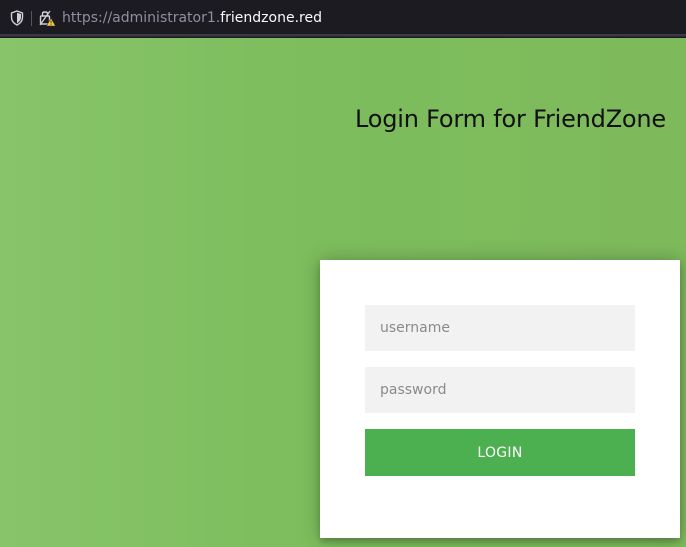 Image resolution: width=686 pixels, height=547 pixels. I want to click on login-button: LOGIN, so click(500, 452).